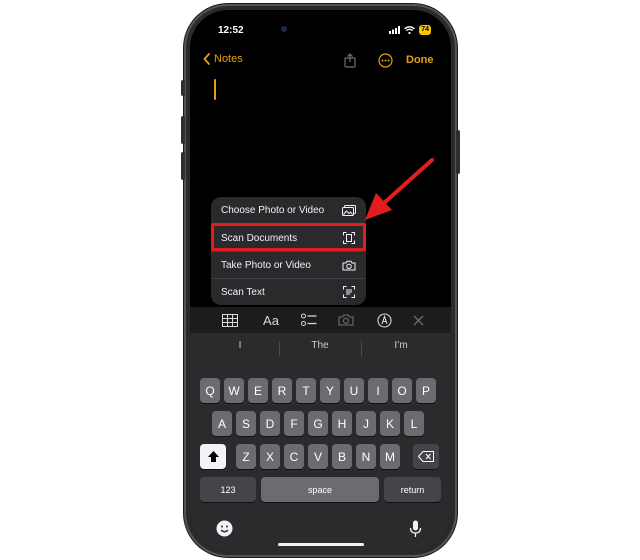 The height and width of the screenshot is (560, 640). I want to click on text-cursor, so click(215, 89).